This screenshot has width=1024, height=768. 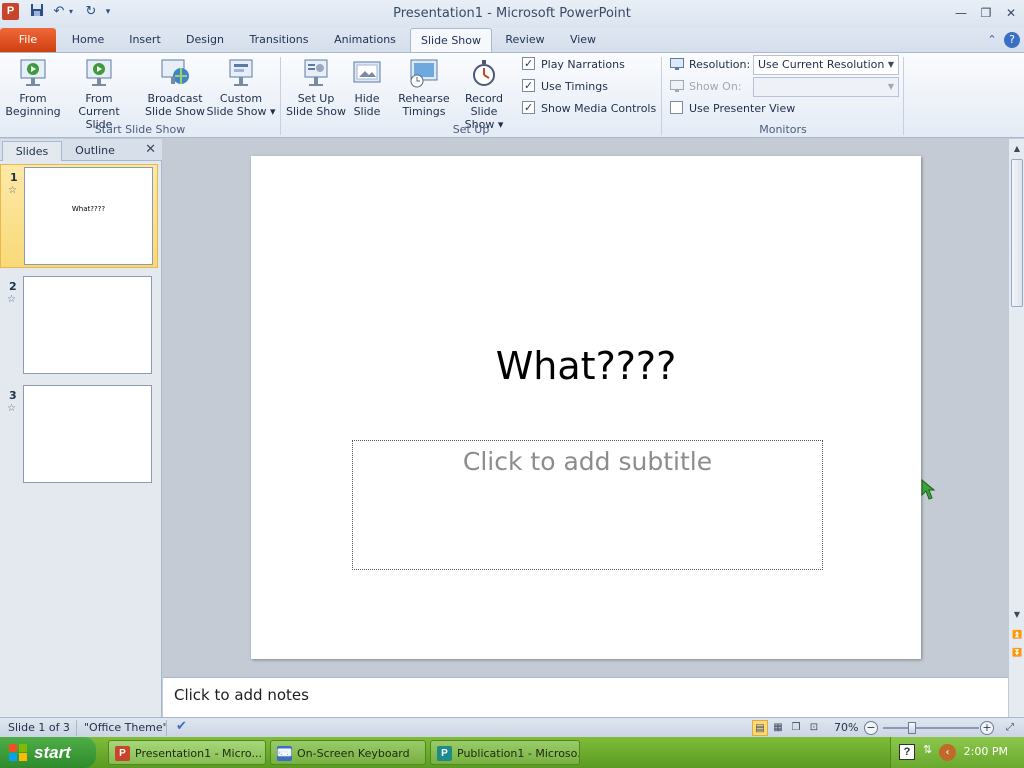 What do you see at coordinates (471, 129) in the screenshot?
I see `set-up-group-label: Set Up` at bounding box center [471, 129].